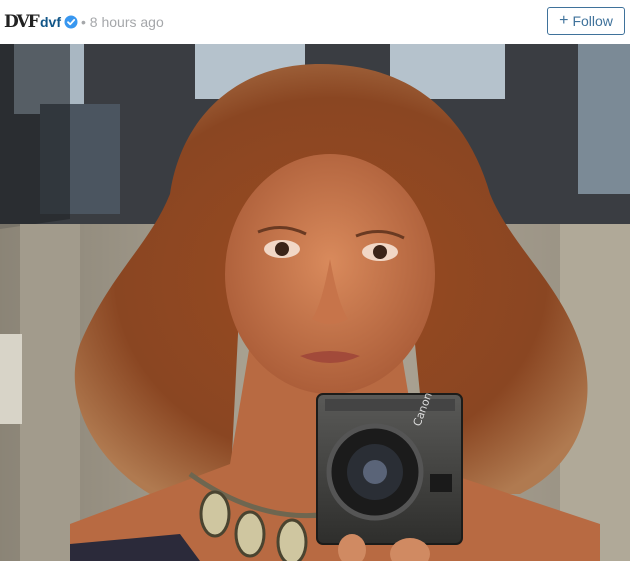  Describe the element at coordinates (564, 20) in the screenshot. I see `plus-icon: +` at that location.